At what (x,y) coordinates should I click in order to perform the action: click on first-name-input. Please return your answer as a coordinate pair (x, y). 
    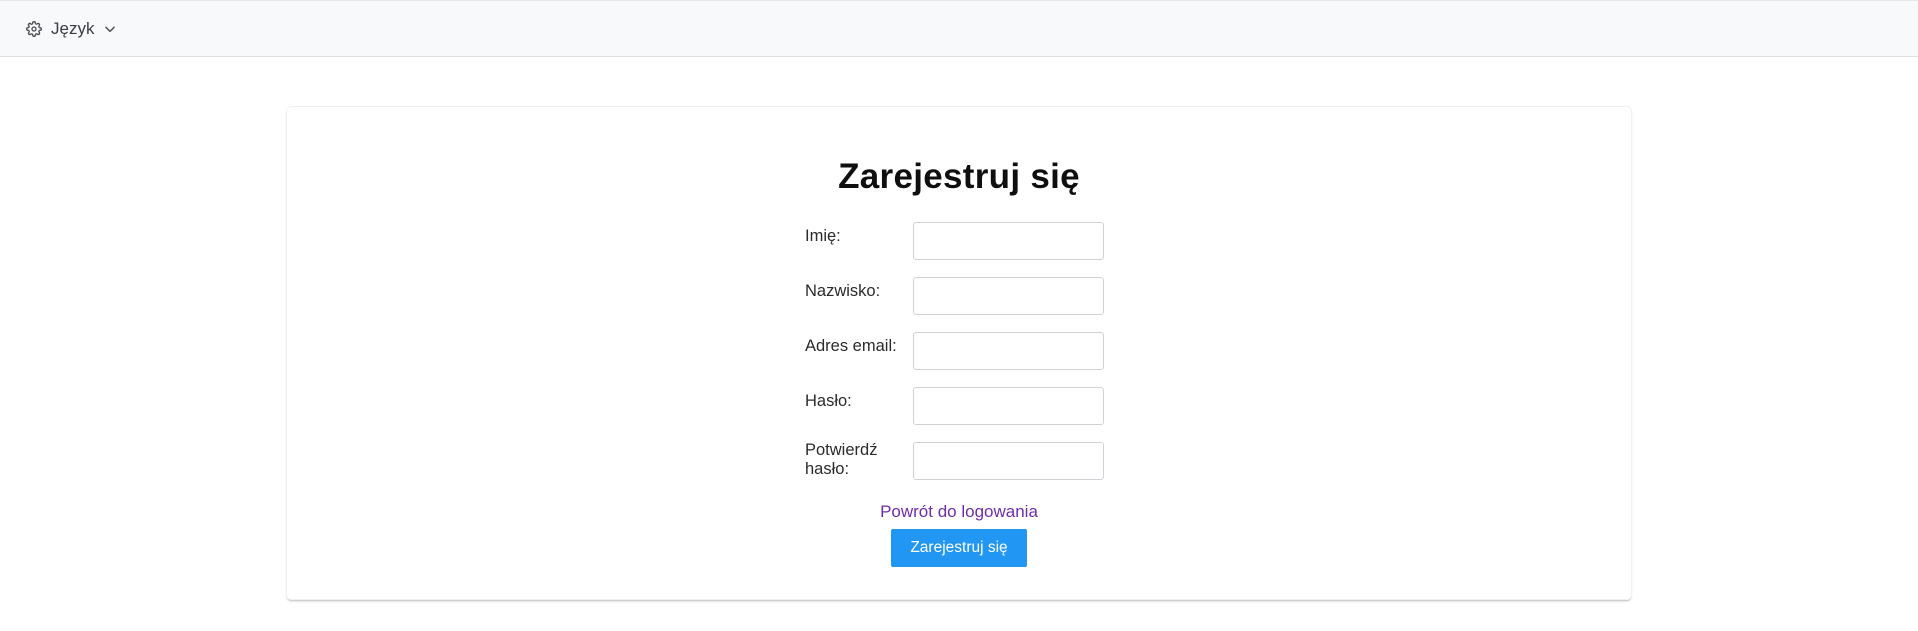
    Looking at the image, I should click on (1008, 241).